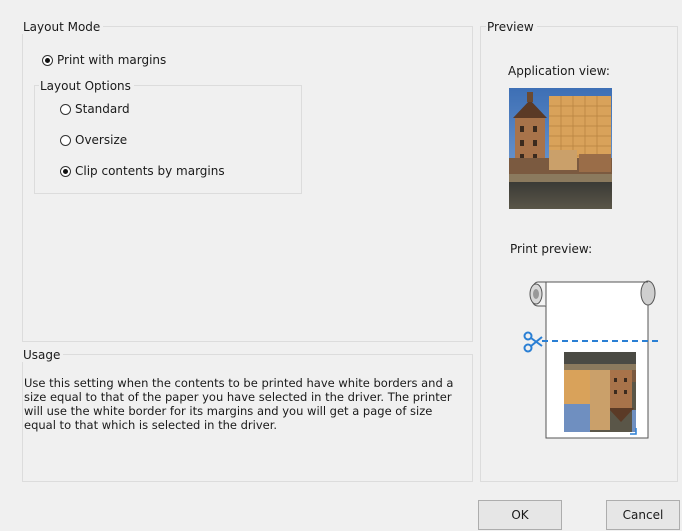 This screenshot has width=682, height=531. Describe the element at coordinates (101, 140) in the screenshot. I see `oversize-label: Oversize` at that location.